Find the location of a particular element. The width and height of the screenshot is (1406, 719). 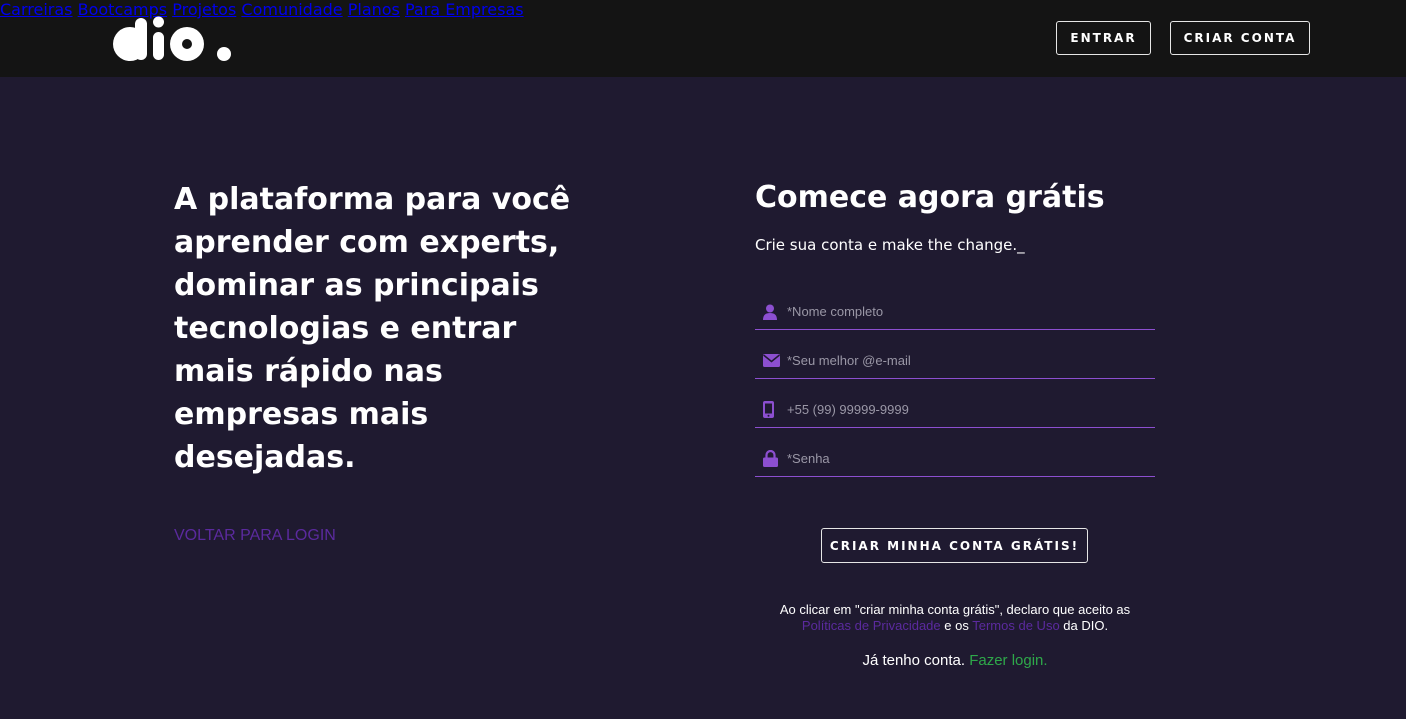

name-field is located at coordinates (955, 312).